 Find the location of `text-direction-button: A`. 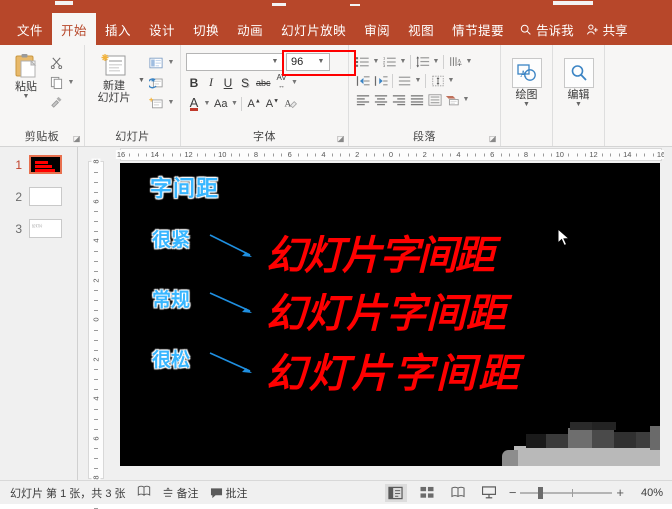

text-direction-button: A is located at coordinates (455, 62).